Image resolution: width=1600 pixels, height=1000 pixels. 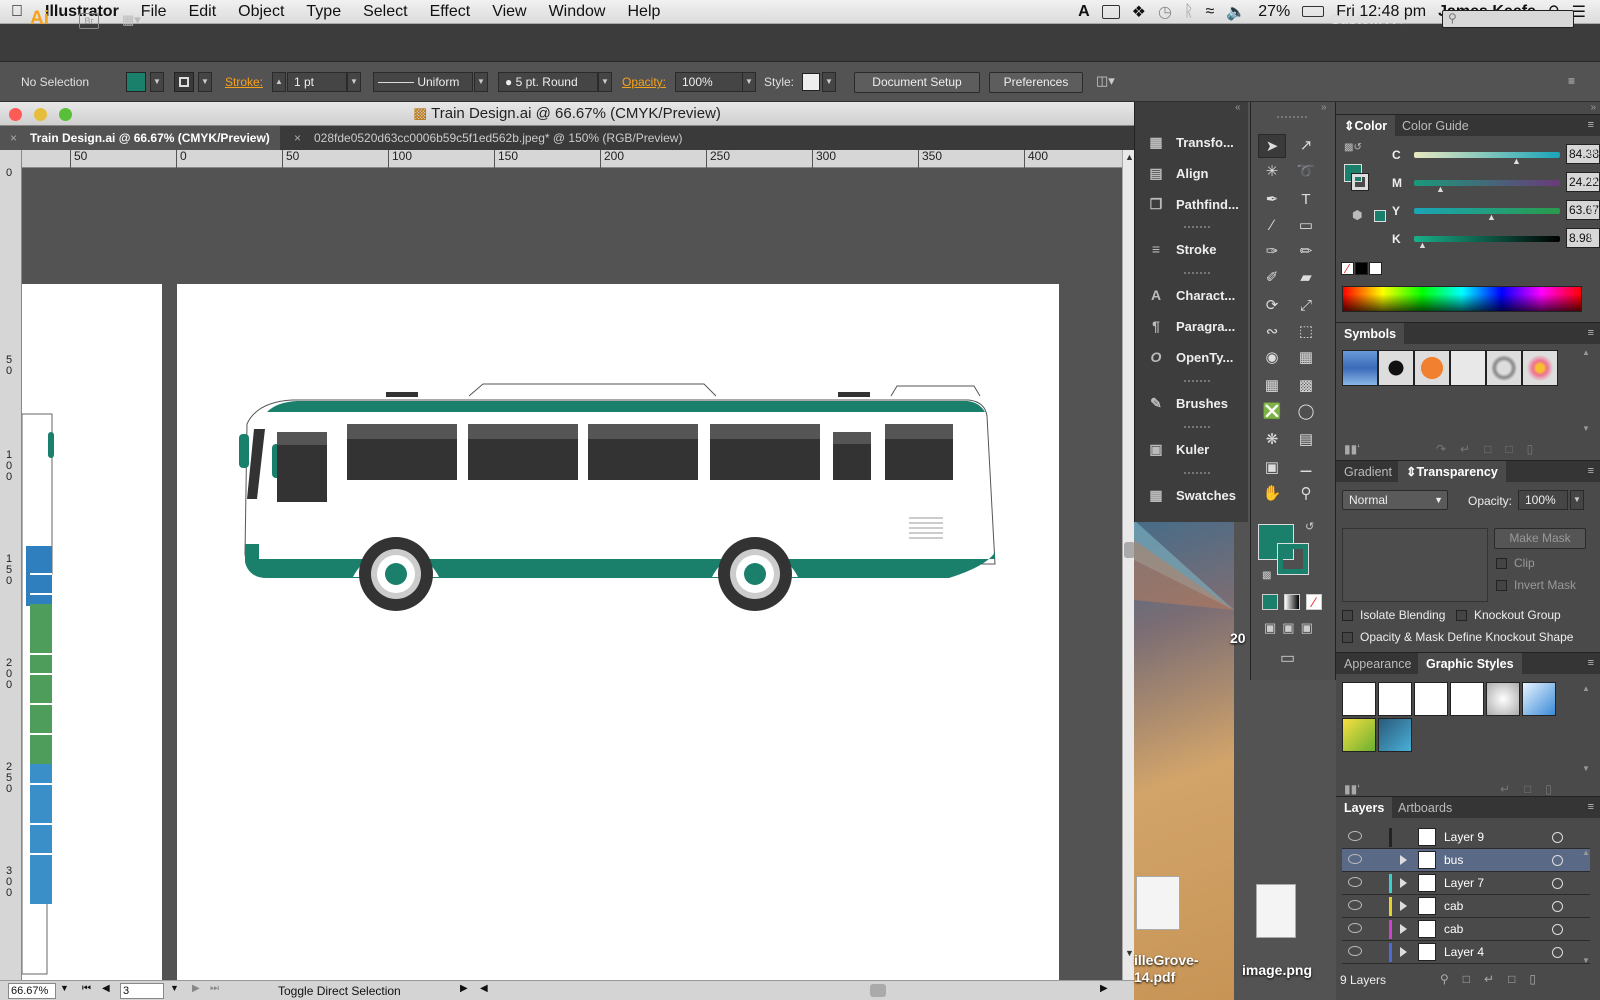 What do you see at coordinates (32, 991) in the screenshot?
I see `zoom-field: 66.67%` at bounding box center [32, 991].